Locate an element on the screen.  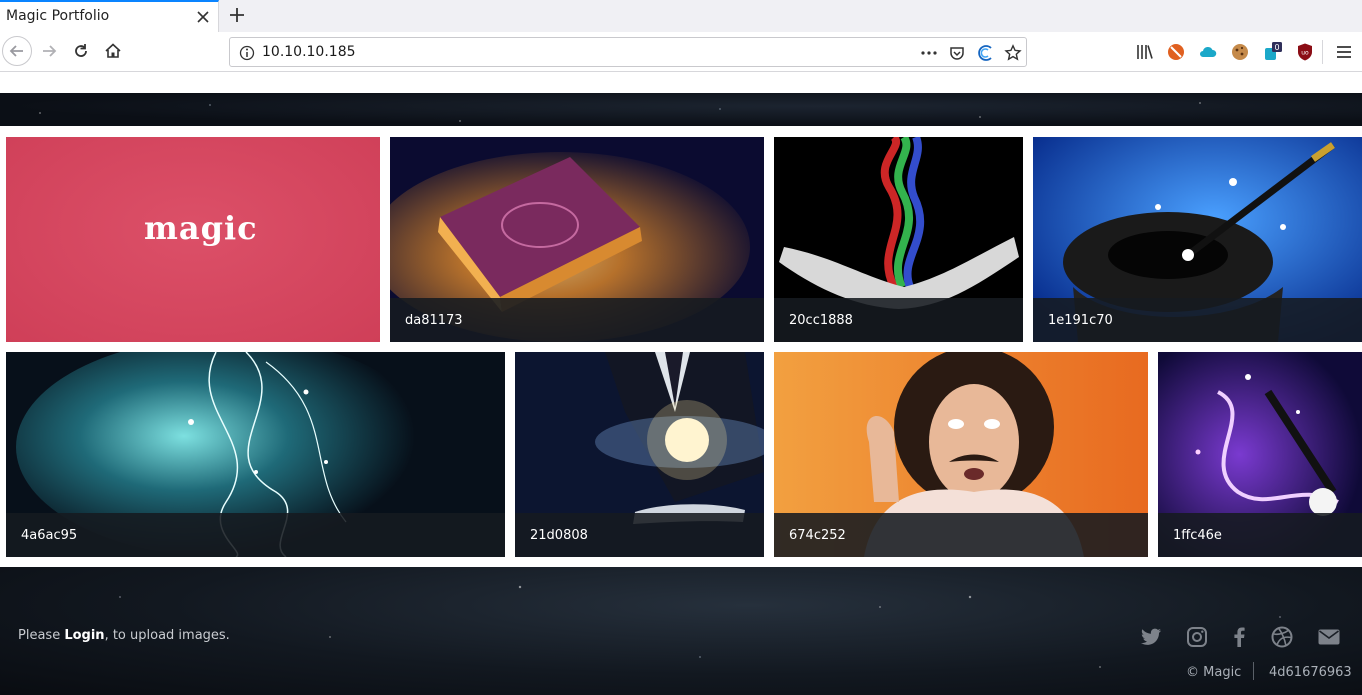
page-actions-icon is located at coordinates (929, 53).